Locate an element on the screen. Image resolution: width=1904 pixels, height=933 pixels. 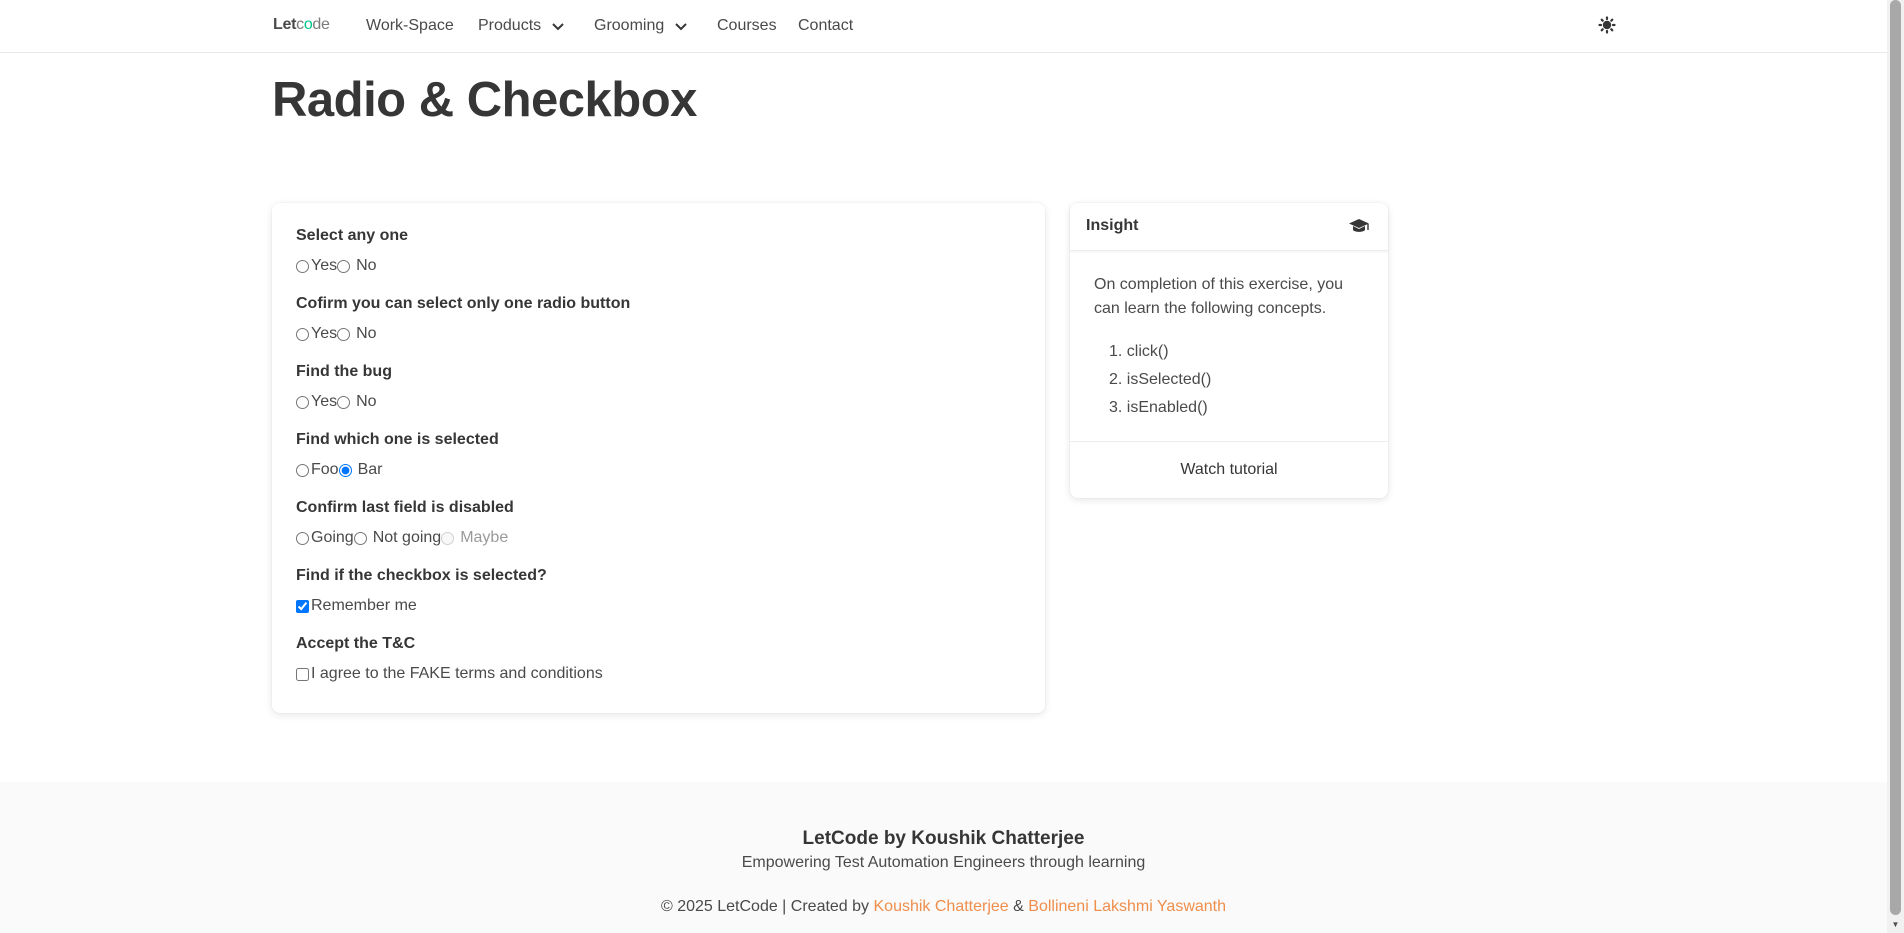
insight-header: Insight is located at coordinates (1229, 227).